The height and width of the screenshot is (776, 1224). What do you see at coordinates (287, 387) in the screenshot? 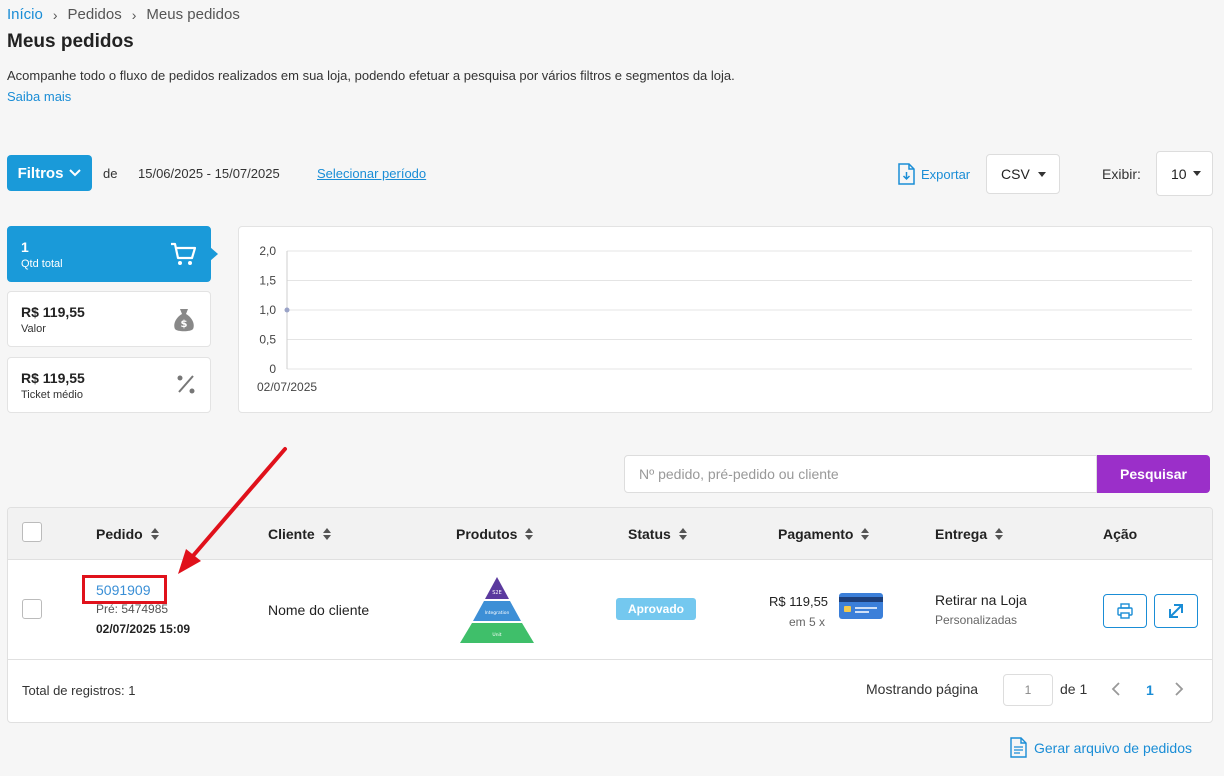
I see `chart-x-tick-label: 02/07/2025` at bounding box center [287, 387].